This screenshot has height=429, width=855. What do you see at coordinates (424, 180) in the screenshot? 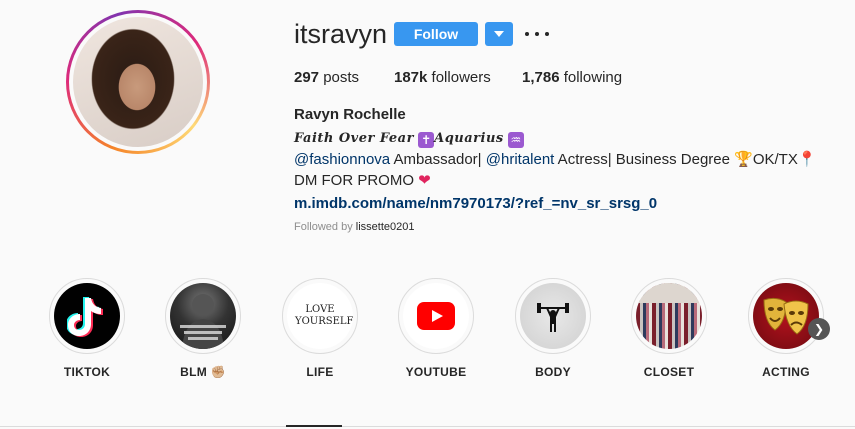
I see `heart-icon: ❤` at bounding box center [424, 180].